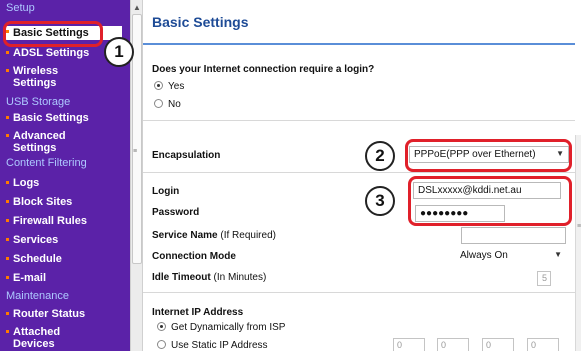 Image resolution: width=581 pixels, height=351 pixels. I want to click on page-title: Basic Settings, so click(200, 22).